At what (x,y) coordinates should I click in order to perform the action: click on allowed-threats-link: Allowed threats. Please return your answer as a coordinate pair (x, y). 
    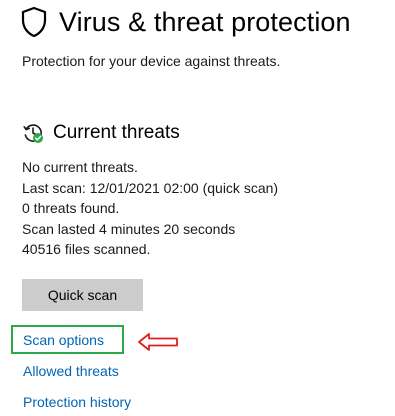
    Looking at the image, I should click on (71, 371).